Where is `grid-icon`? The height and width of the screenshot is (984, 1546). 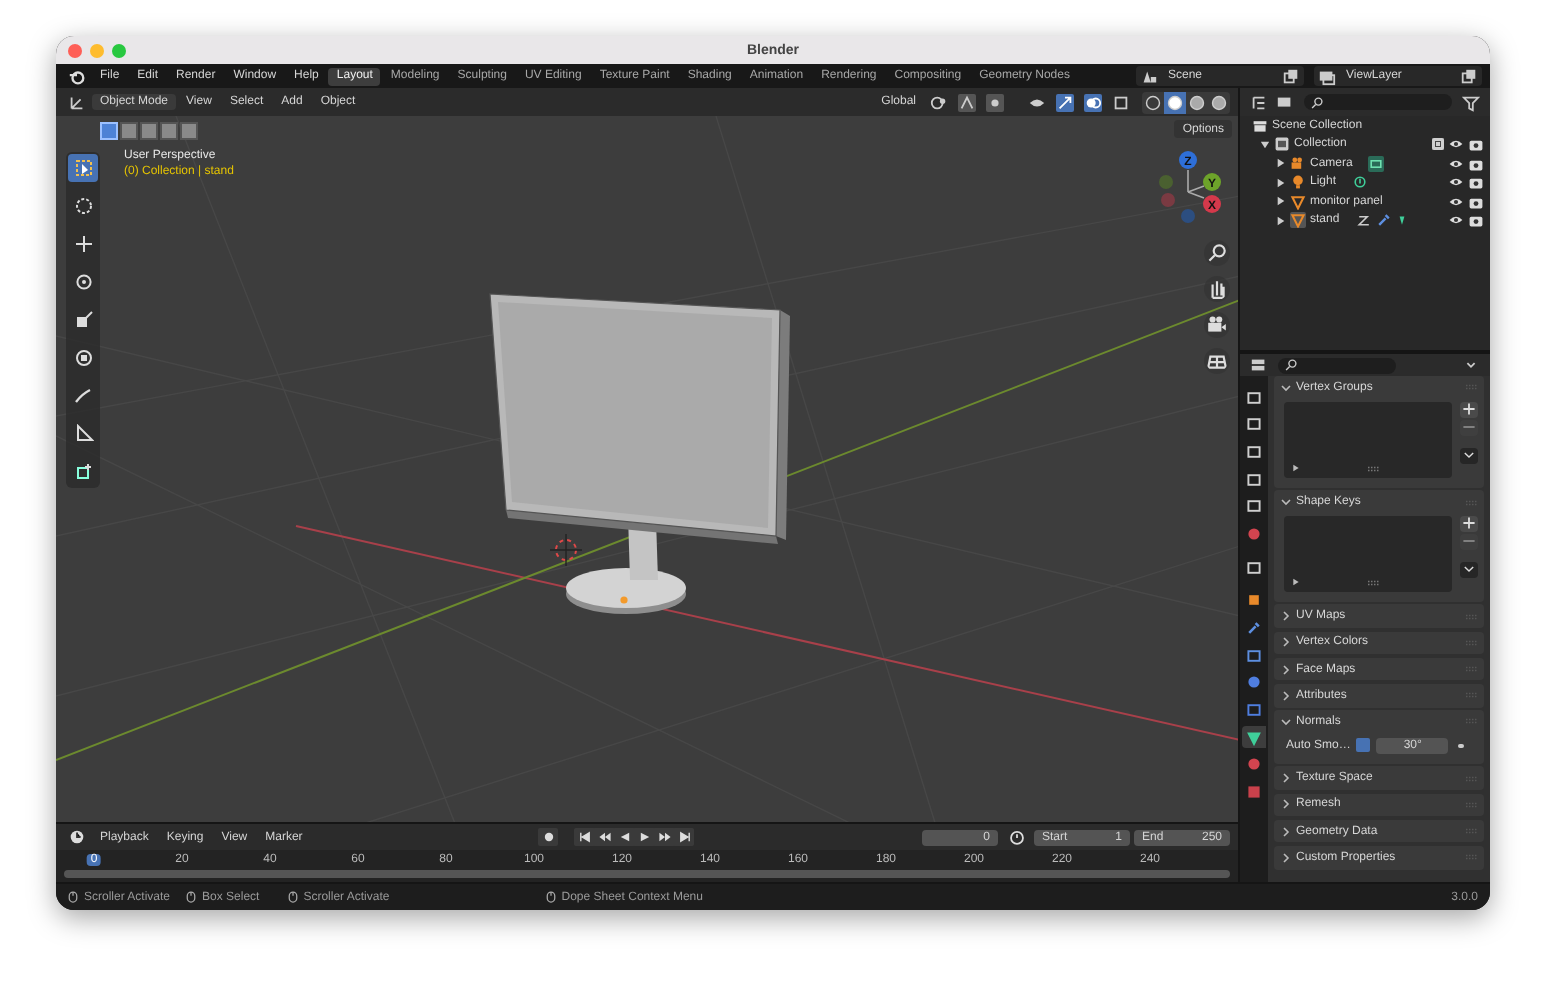
grid-icon is located at coordinates (1217, 361).